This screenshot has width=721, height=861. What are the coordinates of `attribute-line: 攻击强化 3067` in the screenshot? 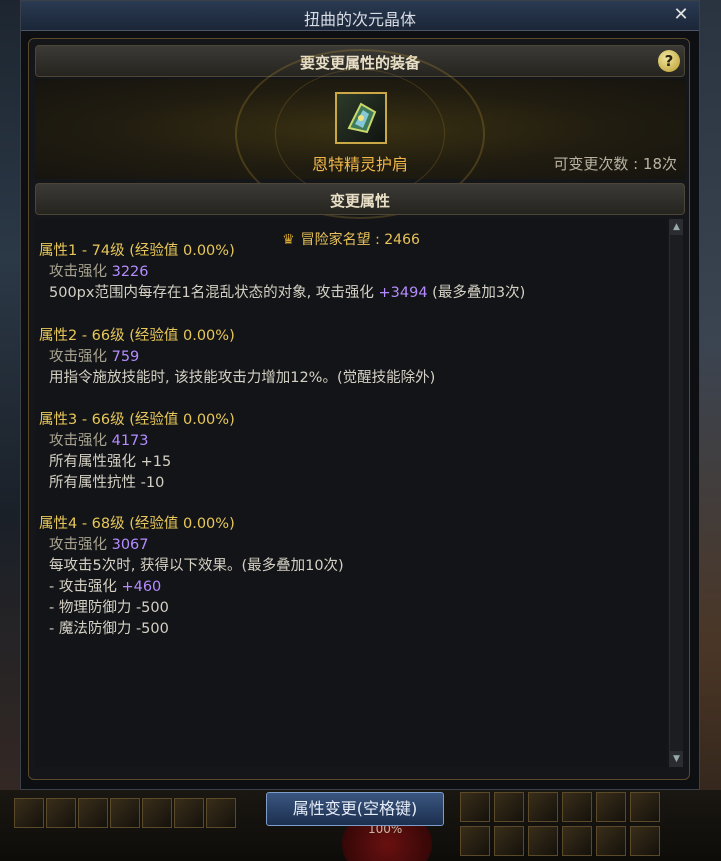 It's located at (345, 545).